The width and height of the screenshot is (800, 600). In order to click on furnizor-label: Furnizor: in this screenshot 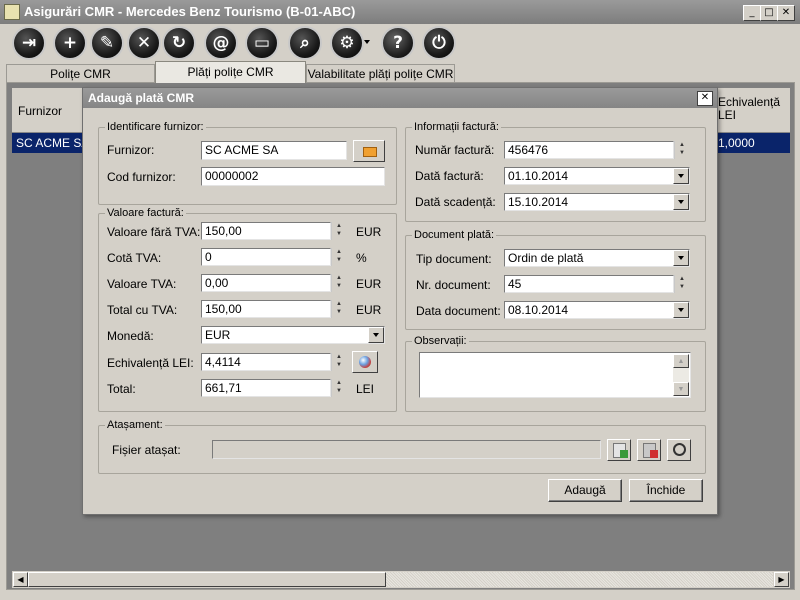, I will do `click(131, 150)`.